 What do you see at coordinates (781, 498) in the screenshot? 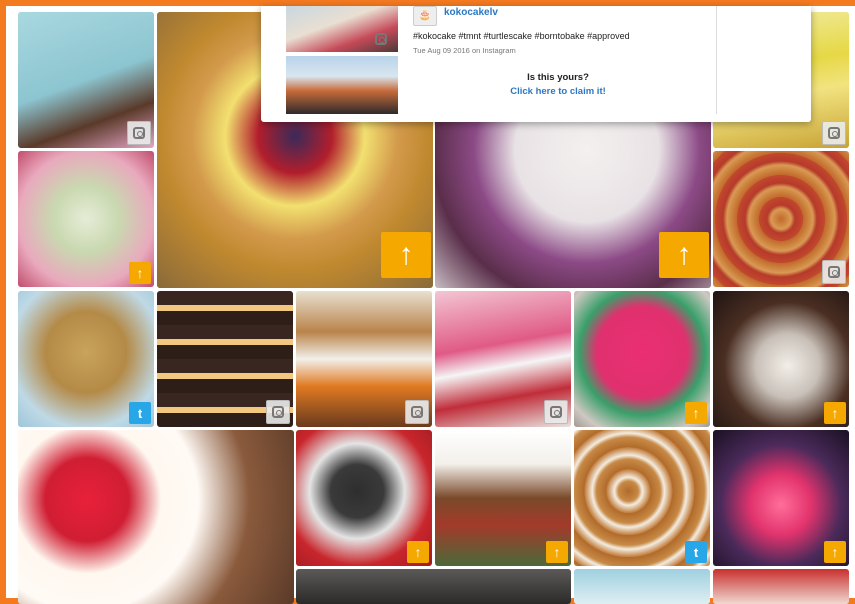
I see `tile-birthday-candles-cake: ↑` at bounding box center [781, 498].